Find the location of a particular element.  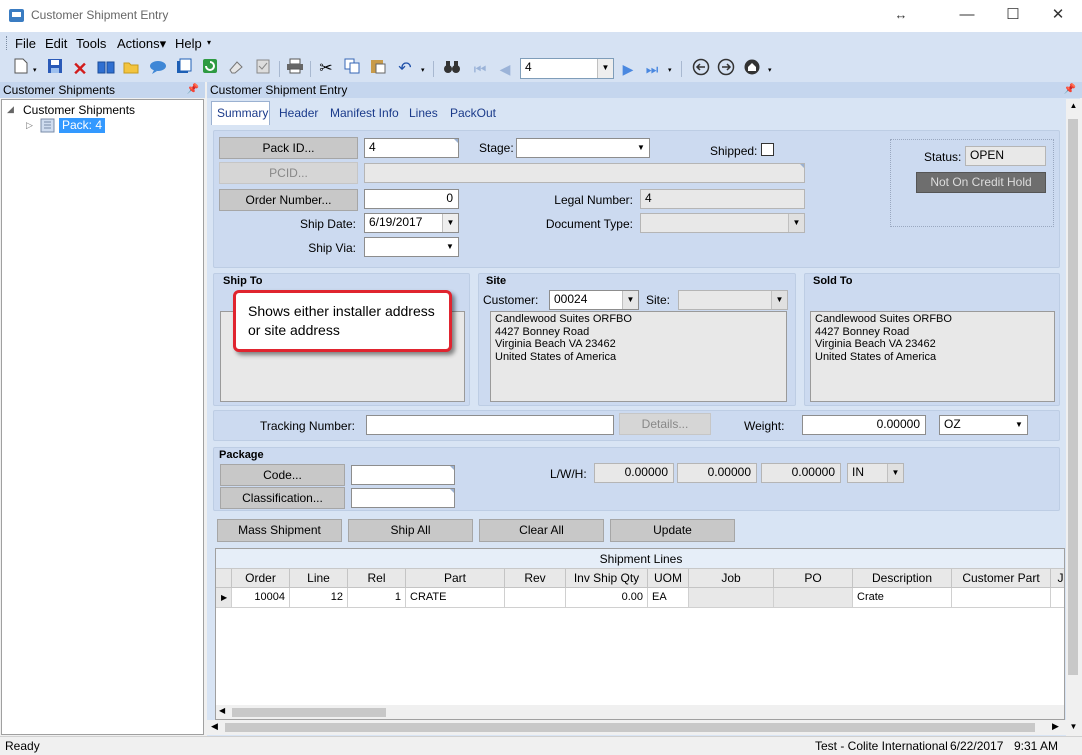

column-header-uom: UOM is located at coordinates (668, 578).